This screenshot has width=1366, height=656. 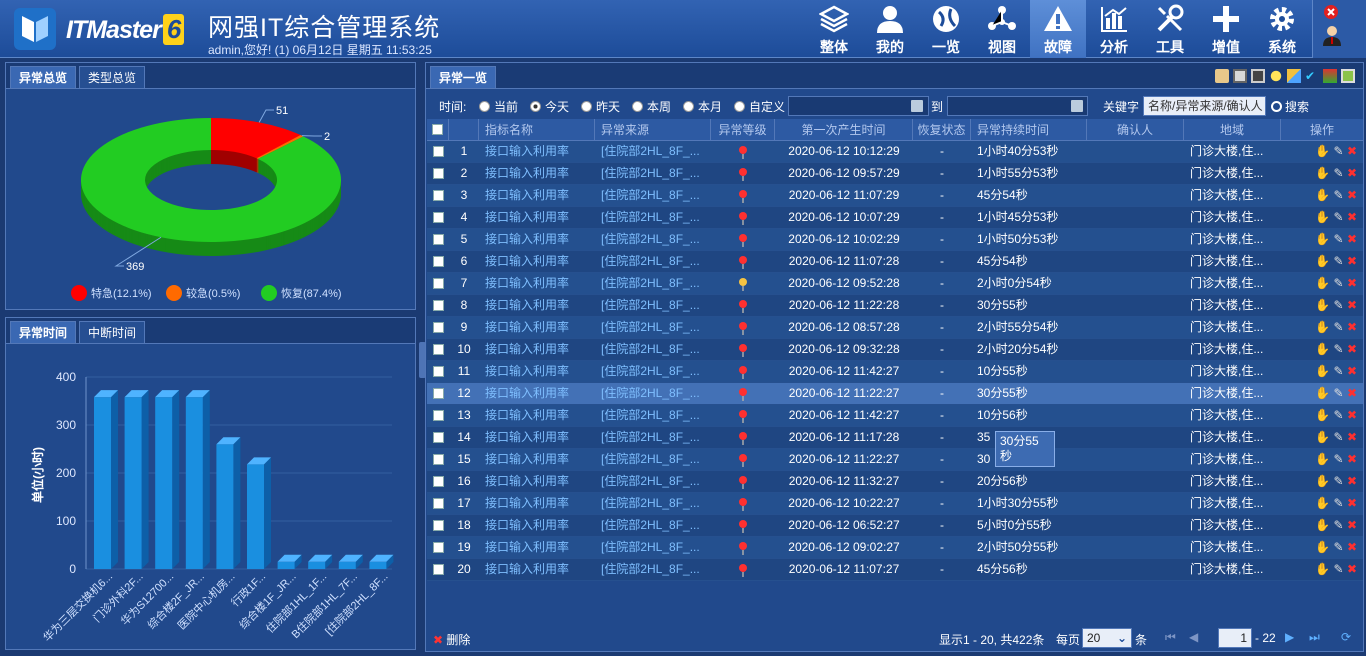 I want to click on check-icon: ✔, so click(x=1312, y=76).